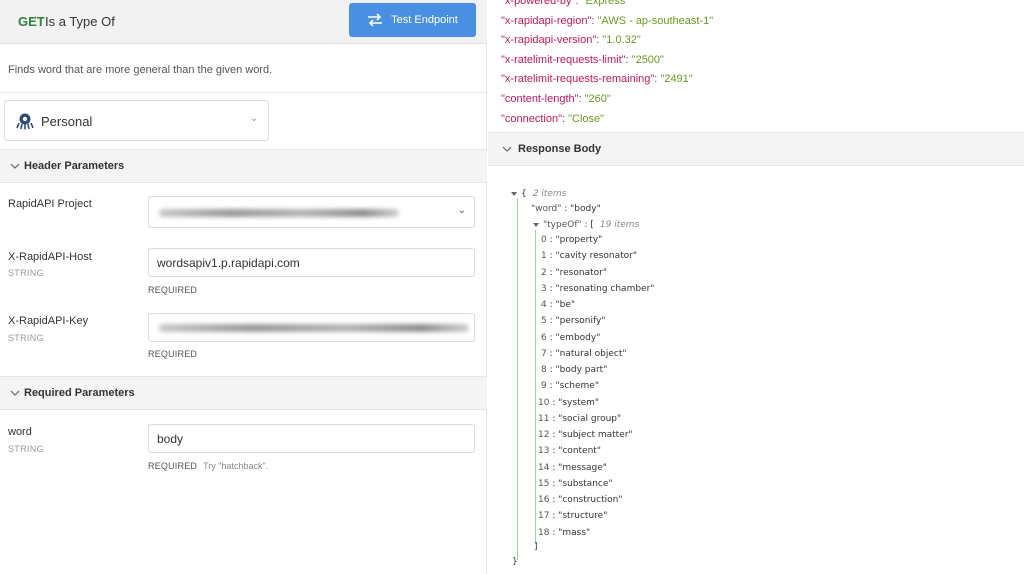  I want to click on project-select: ⌄, so click(311, 212).